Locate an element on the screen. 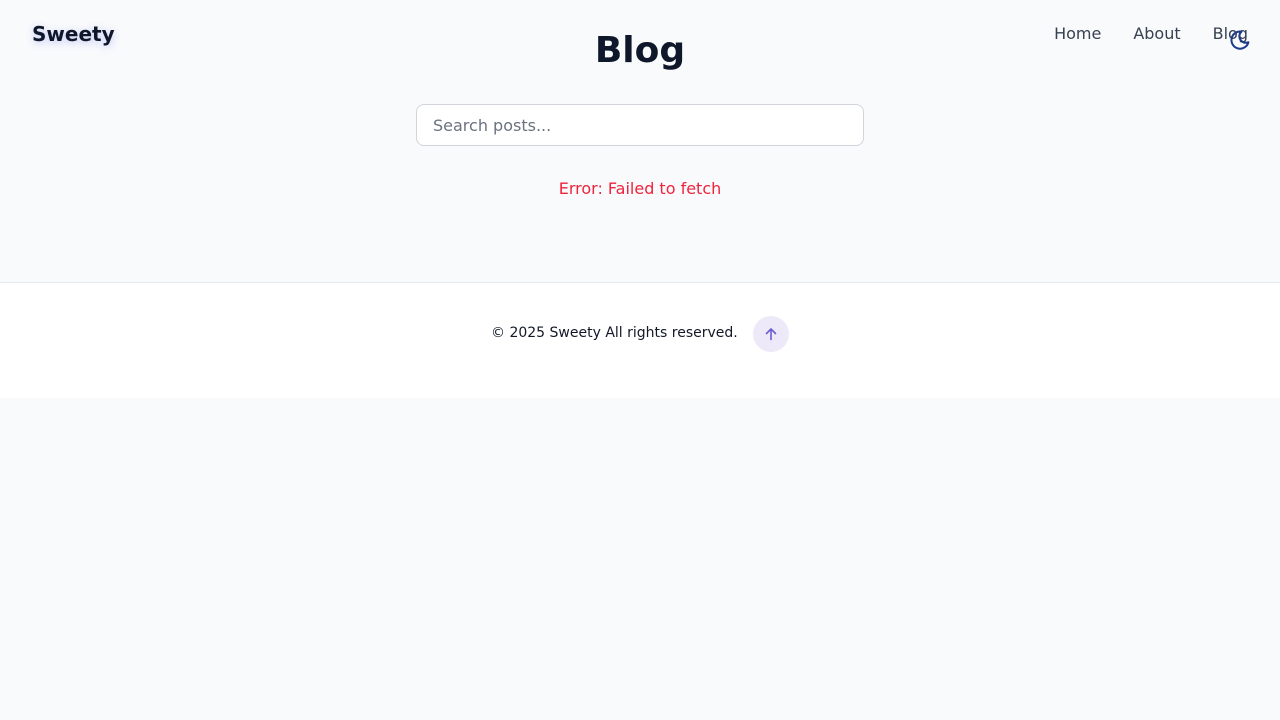 The height and width of the screenshot is (720, 1280). search-input is located at coordinates (640, 125).